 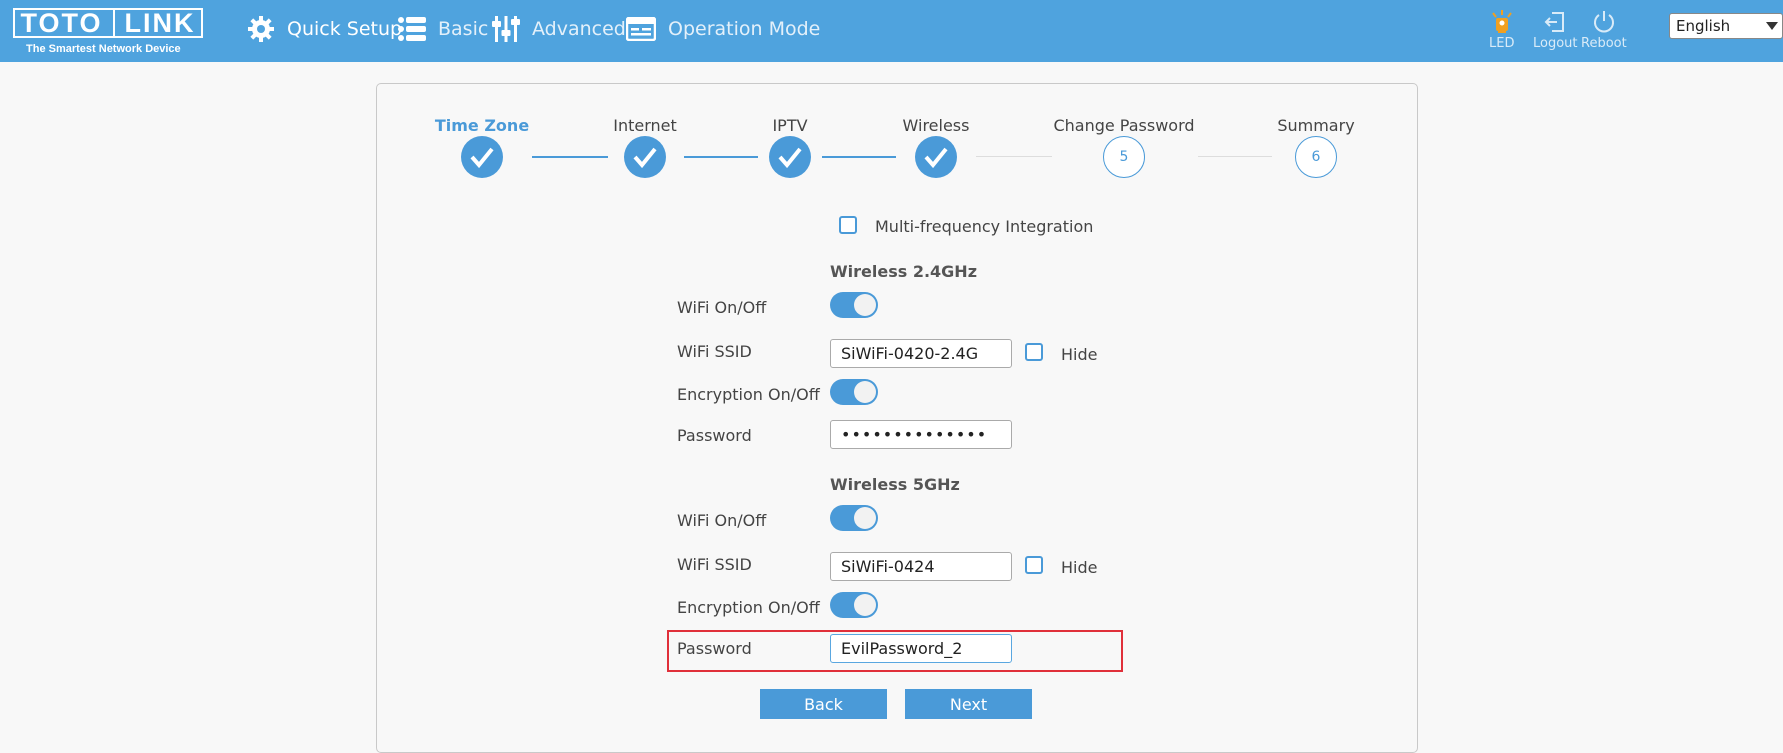 I want to click on chevron-down-icon, so click(x=1772, y=26).